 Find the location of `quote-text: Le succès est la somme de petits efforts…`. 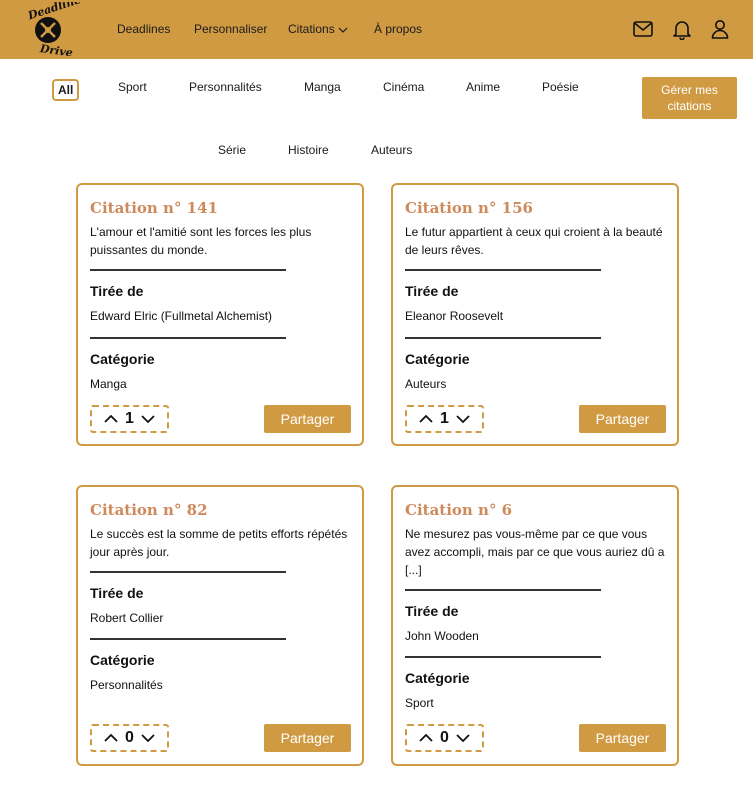

quote-text: Le succès est la somme de petits efforts… is located at coordinates (219, 543).